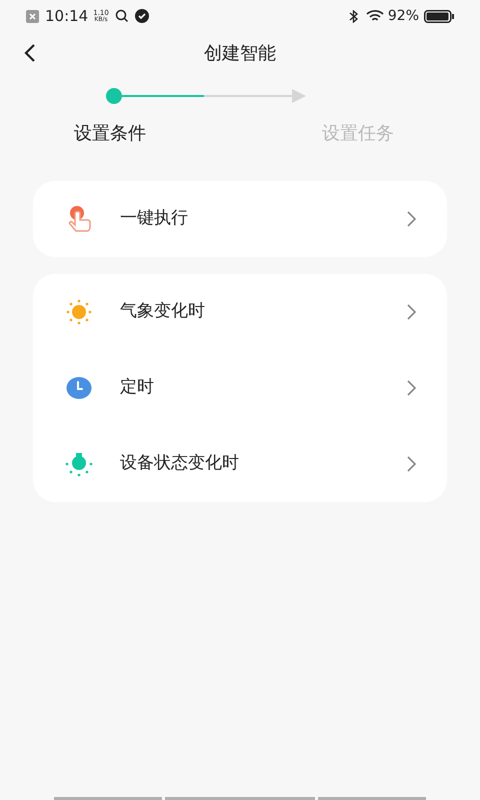 The height and width of the screenshot is (800, 480). I want to click on battery-icon, so click(439, 16).